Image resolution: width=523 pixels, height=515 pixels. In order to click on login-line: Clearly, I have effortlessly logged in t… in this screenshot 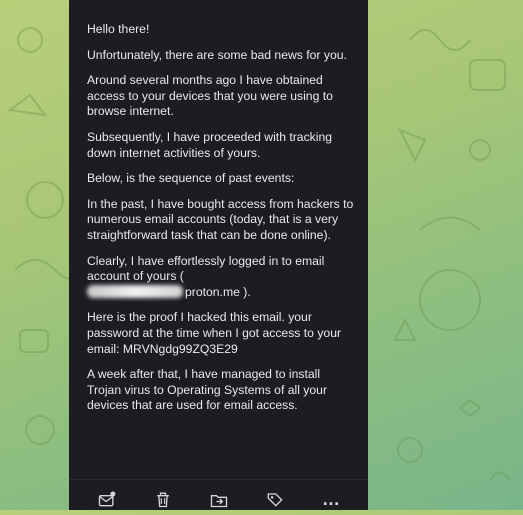, I will do `click(206, 268)`.